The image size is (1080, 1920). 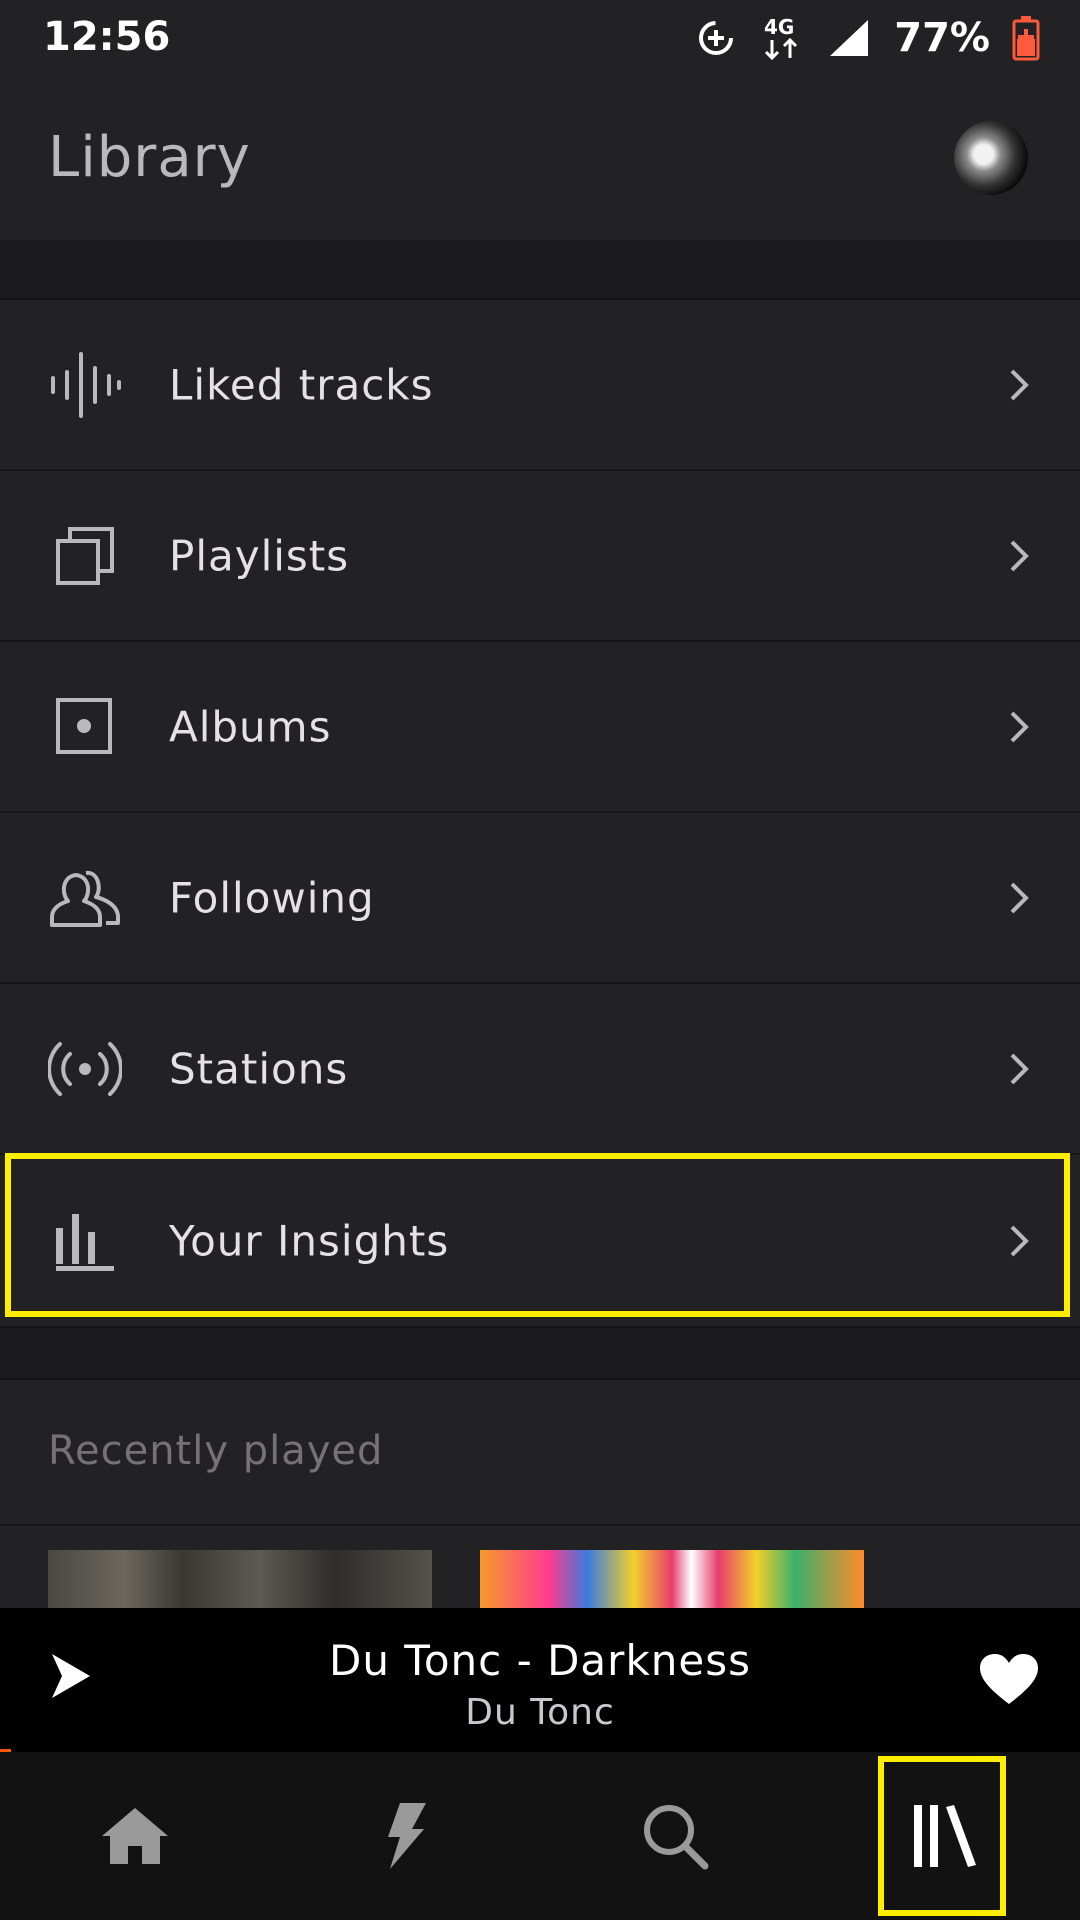 I want to click on library-icon, so click(x=945, y=1836).